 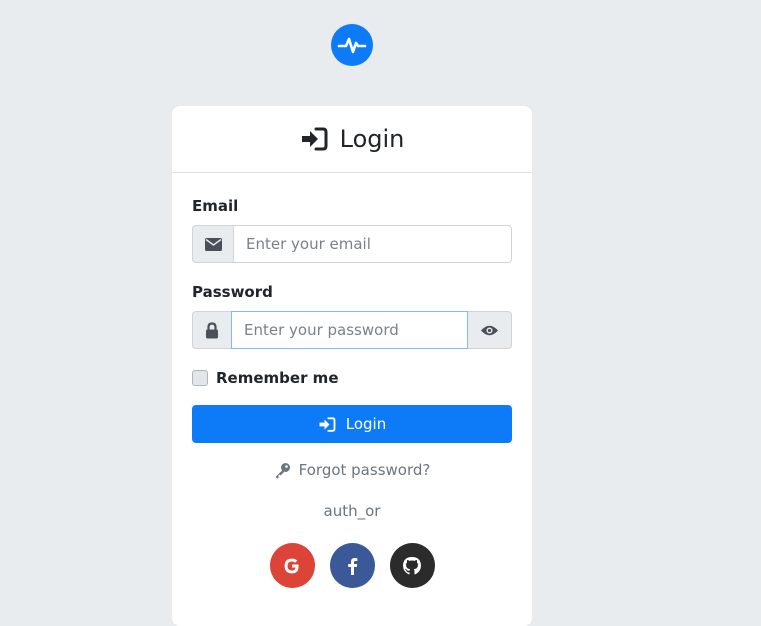 I want to click on google-login-button, so click(x=292, y=565).